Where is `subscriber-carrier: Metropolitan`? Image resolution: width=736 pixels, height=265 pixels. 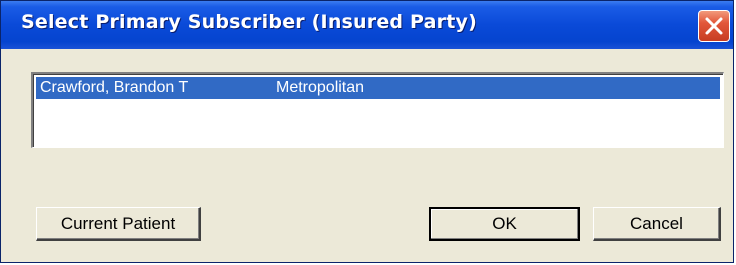
subscriber-carrier: Metropolitan is located at coordinates (320, 87).